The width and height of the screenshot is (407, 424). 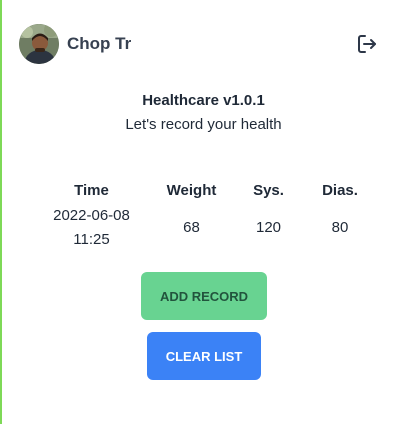 What do you see at coordinates (91, 190) in the screenshot?
I see `column-header-time: Time` at bounding box center [91, 190].